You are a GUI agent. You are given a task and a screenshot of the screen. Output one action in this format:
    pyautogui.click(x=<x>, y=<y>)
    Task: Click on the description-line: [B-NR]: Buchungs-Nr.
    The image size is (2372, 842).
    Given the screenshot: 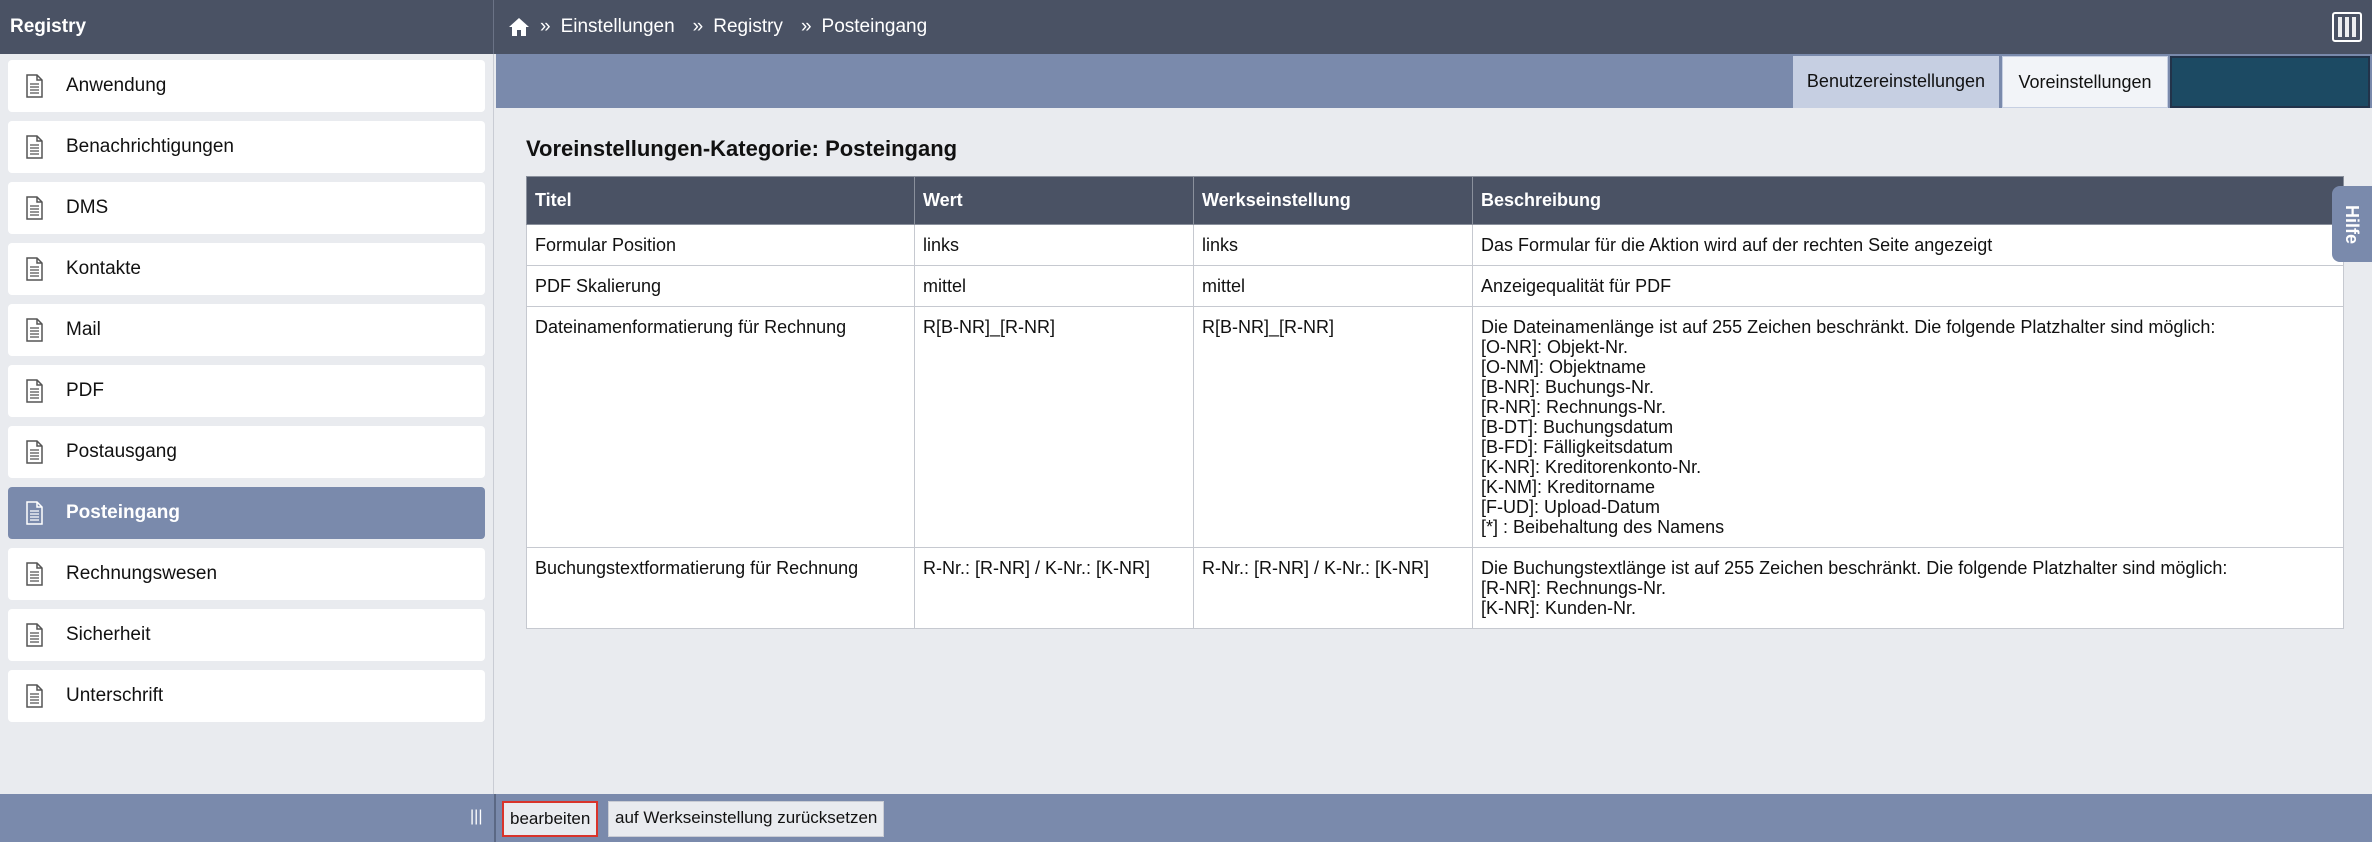 What is the action you would take?
    pyautogui.click(x=1568, y=387)
    